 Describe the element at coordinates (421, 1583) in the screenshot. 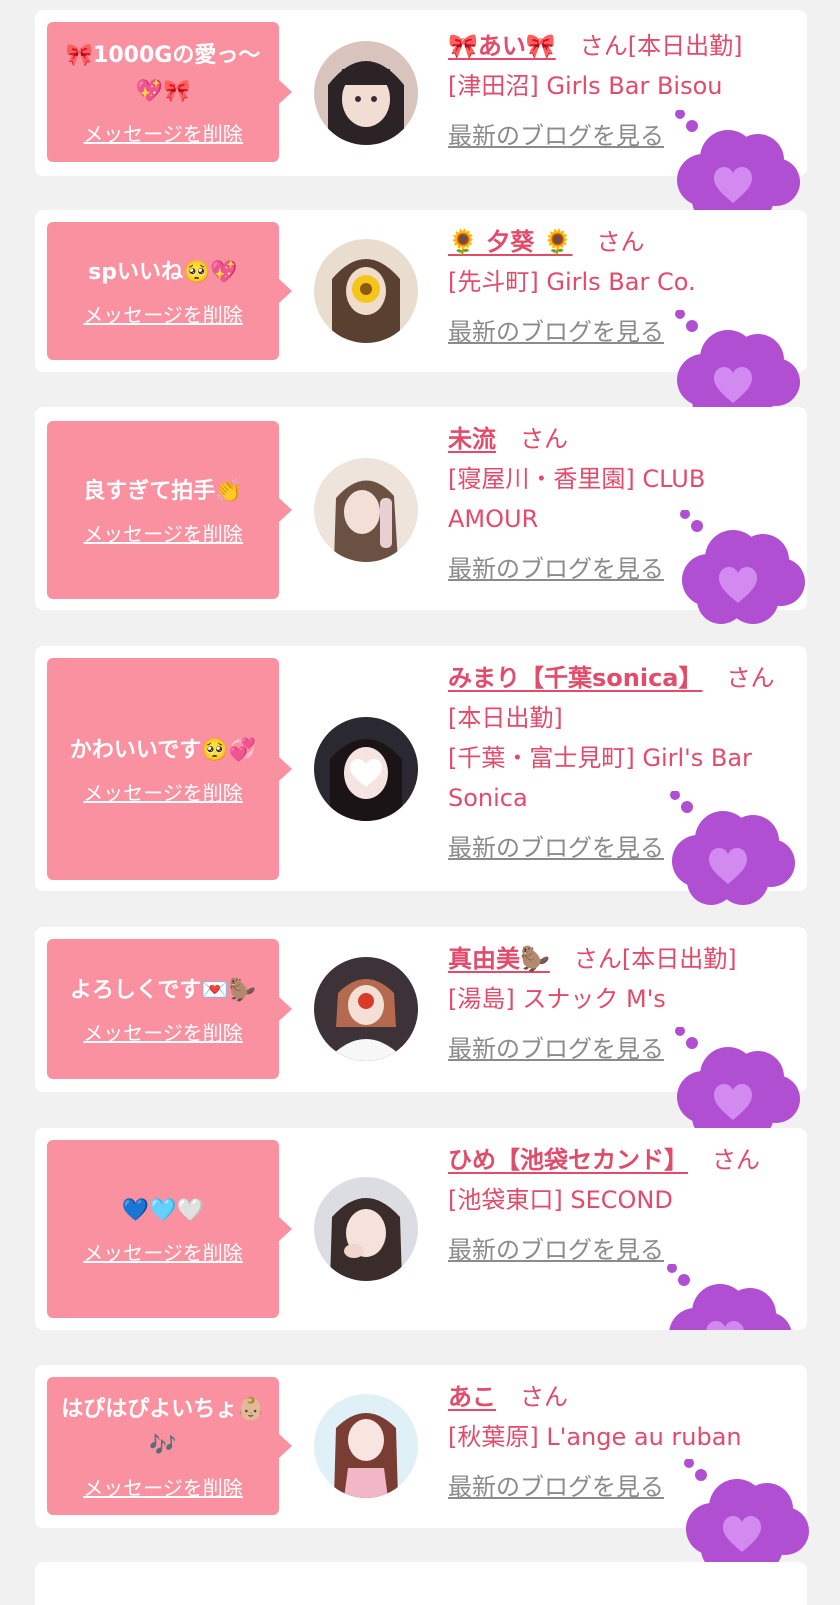

I see `message-card` at that location.